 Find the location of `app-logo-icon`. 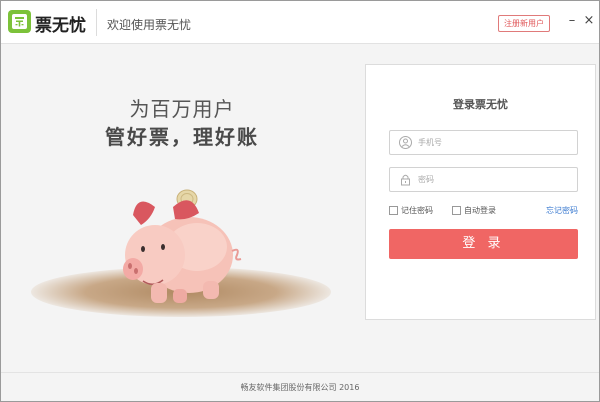

app-logo-icon is located at coordinates (19, 21).